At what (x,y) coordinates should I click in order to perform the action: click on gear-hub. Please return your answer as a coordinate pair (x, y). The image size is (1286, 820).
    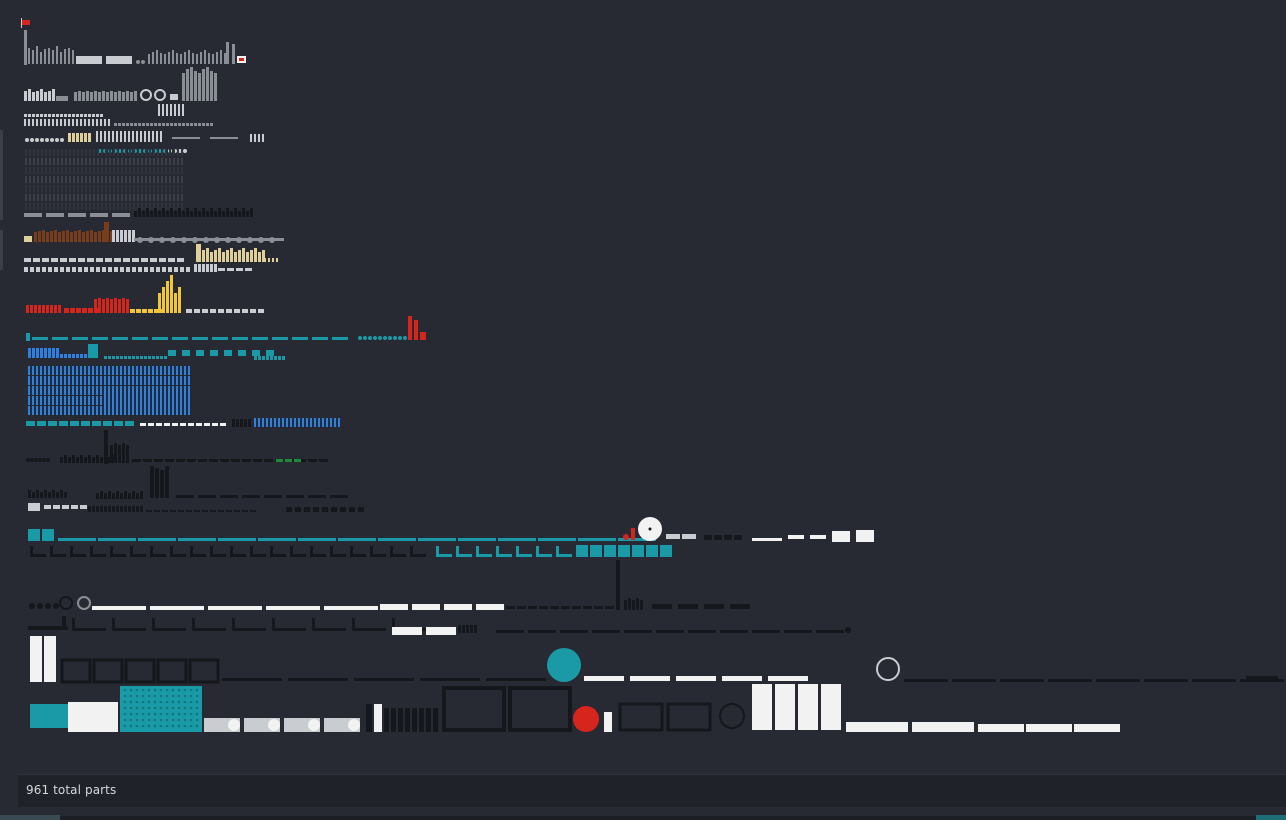
    Looking at the image, I should click on (314, 725).